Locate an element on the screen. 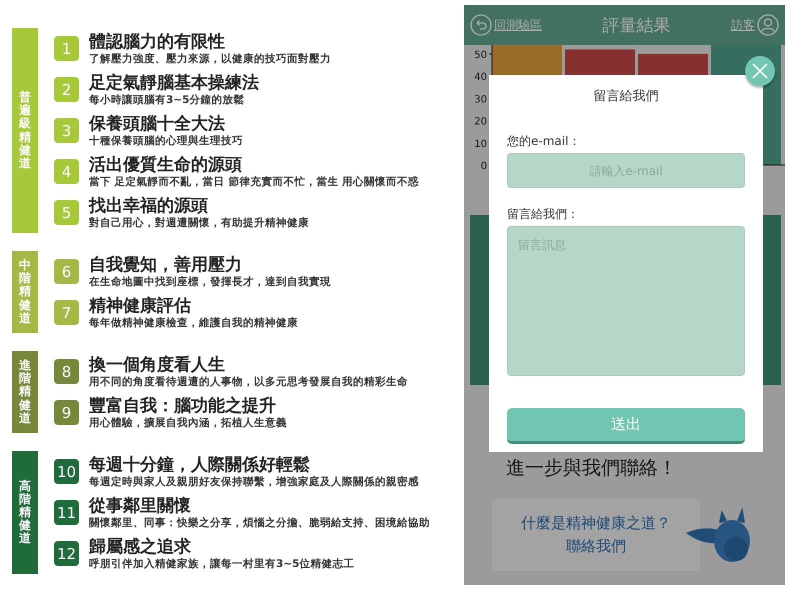  step-title: 歸屬感之追求 is located at coordinates (140, 546).